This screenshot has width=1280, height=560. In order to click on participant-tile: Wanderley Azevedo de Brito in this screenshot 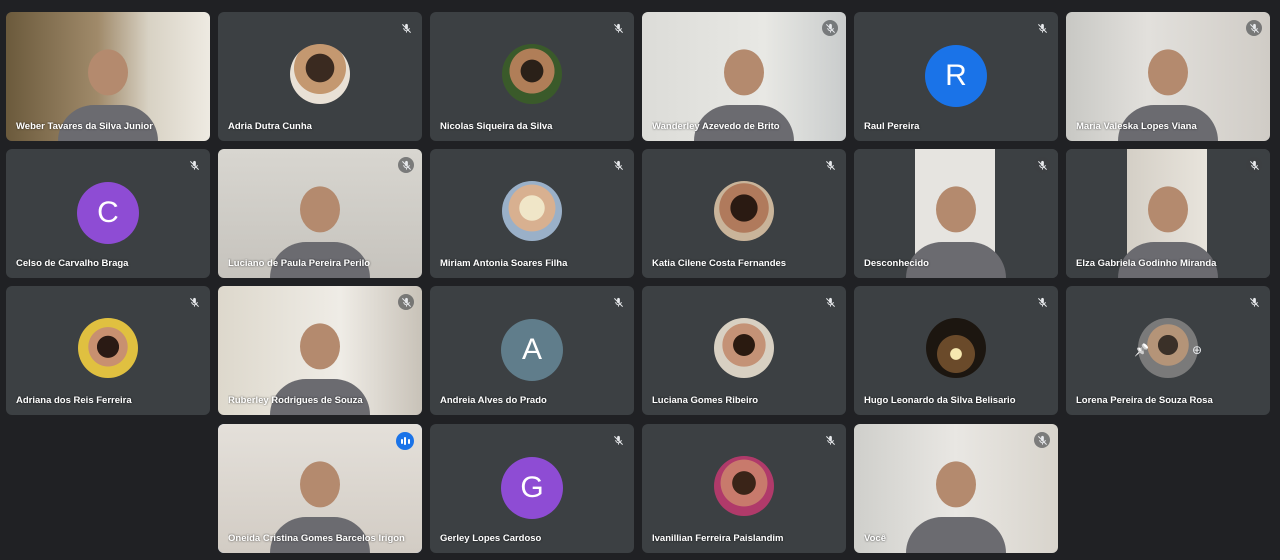, I will do `click(744, 76)`.